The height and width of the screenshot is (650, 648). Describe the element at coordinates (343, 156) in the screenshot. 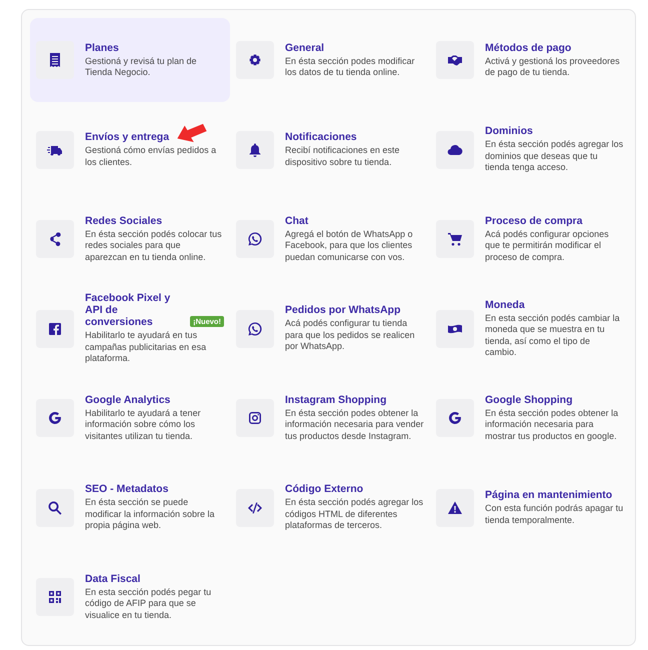

I see `section-description: Recibí notificaciones en este dispositivo sobre tu tienda.` at that location.